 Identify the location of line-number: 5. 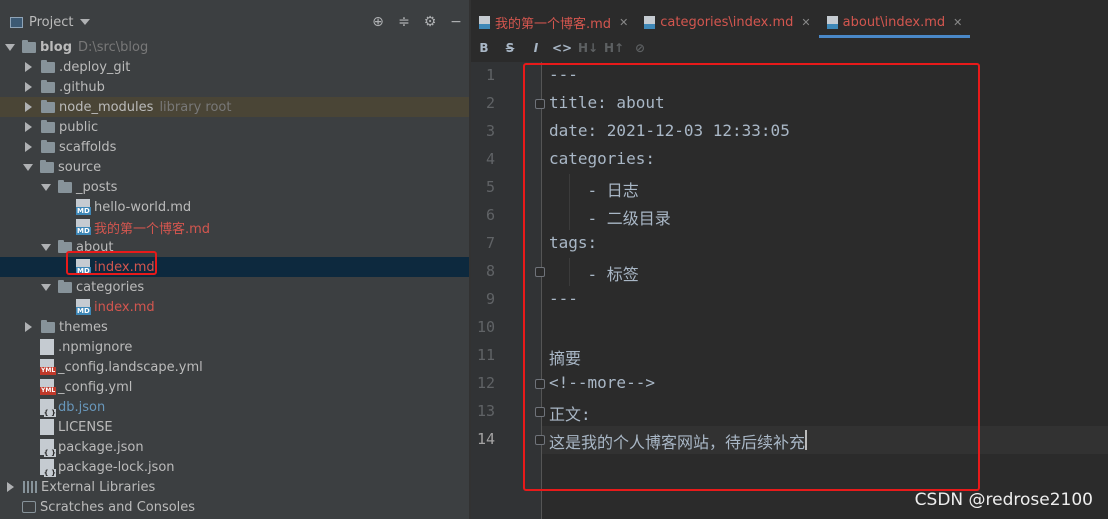
(490, 187).